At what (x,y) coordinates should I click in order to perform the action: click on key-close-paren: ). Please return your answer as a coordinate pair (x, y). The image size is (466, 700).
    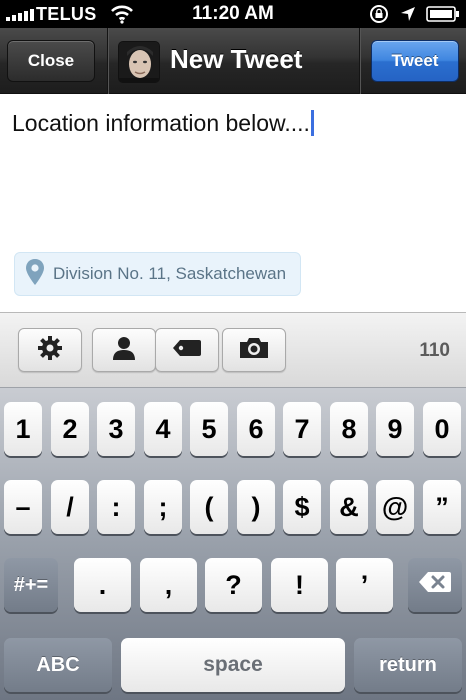
    Looking at the image, I should click on (256, 507).